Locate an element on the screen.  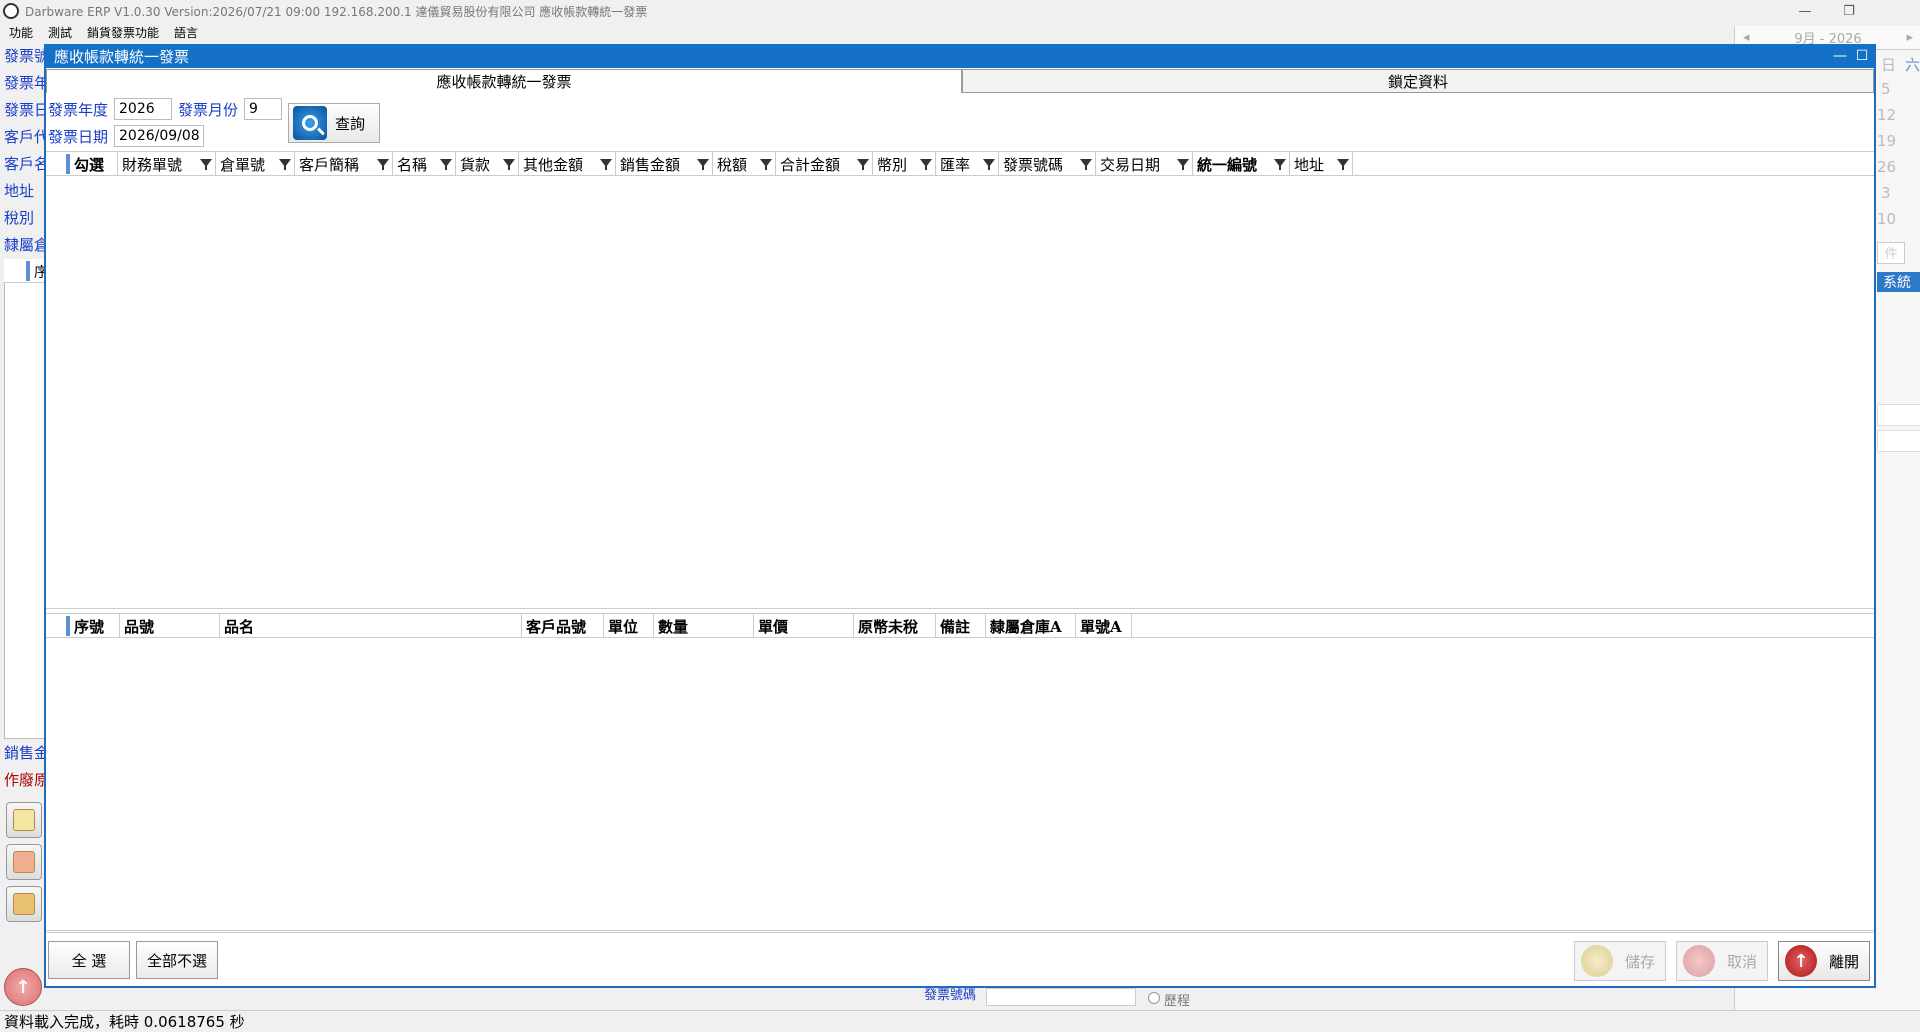
col-goods-amount: 貨款 is located at coordinates (487, 164).